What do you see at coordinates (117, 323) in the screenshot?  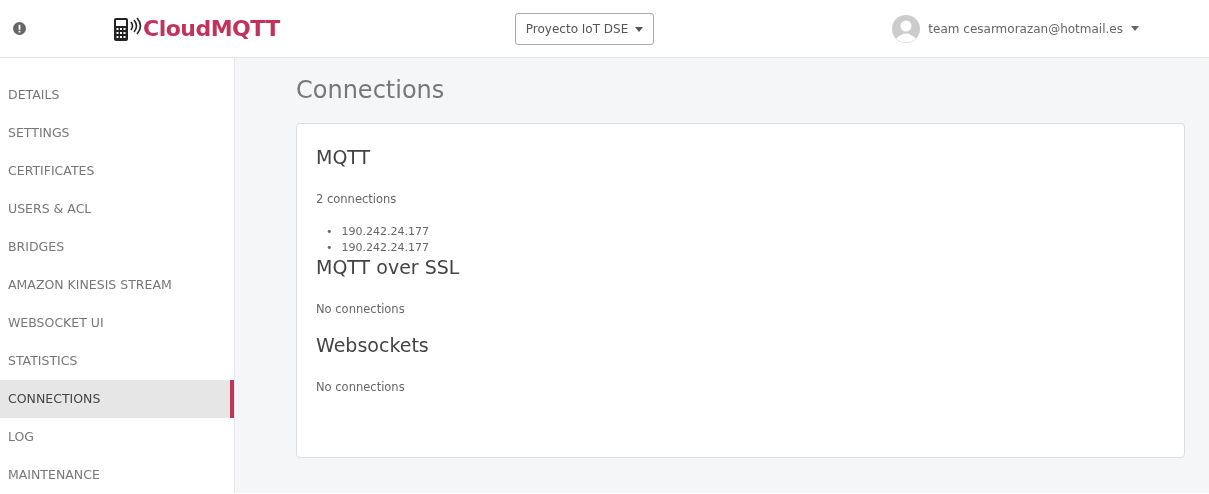 I see `sidebar-item: WEBSOCKET UI` at bounding box center [117, 323].